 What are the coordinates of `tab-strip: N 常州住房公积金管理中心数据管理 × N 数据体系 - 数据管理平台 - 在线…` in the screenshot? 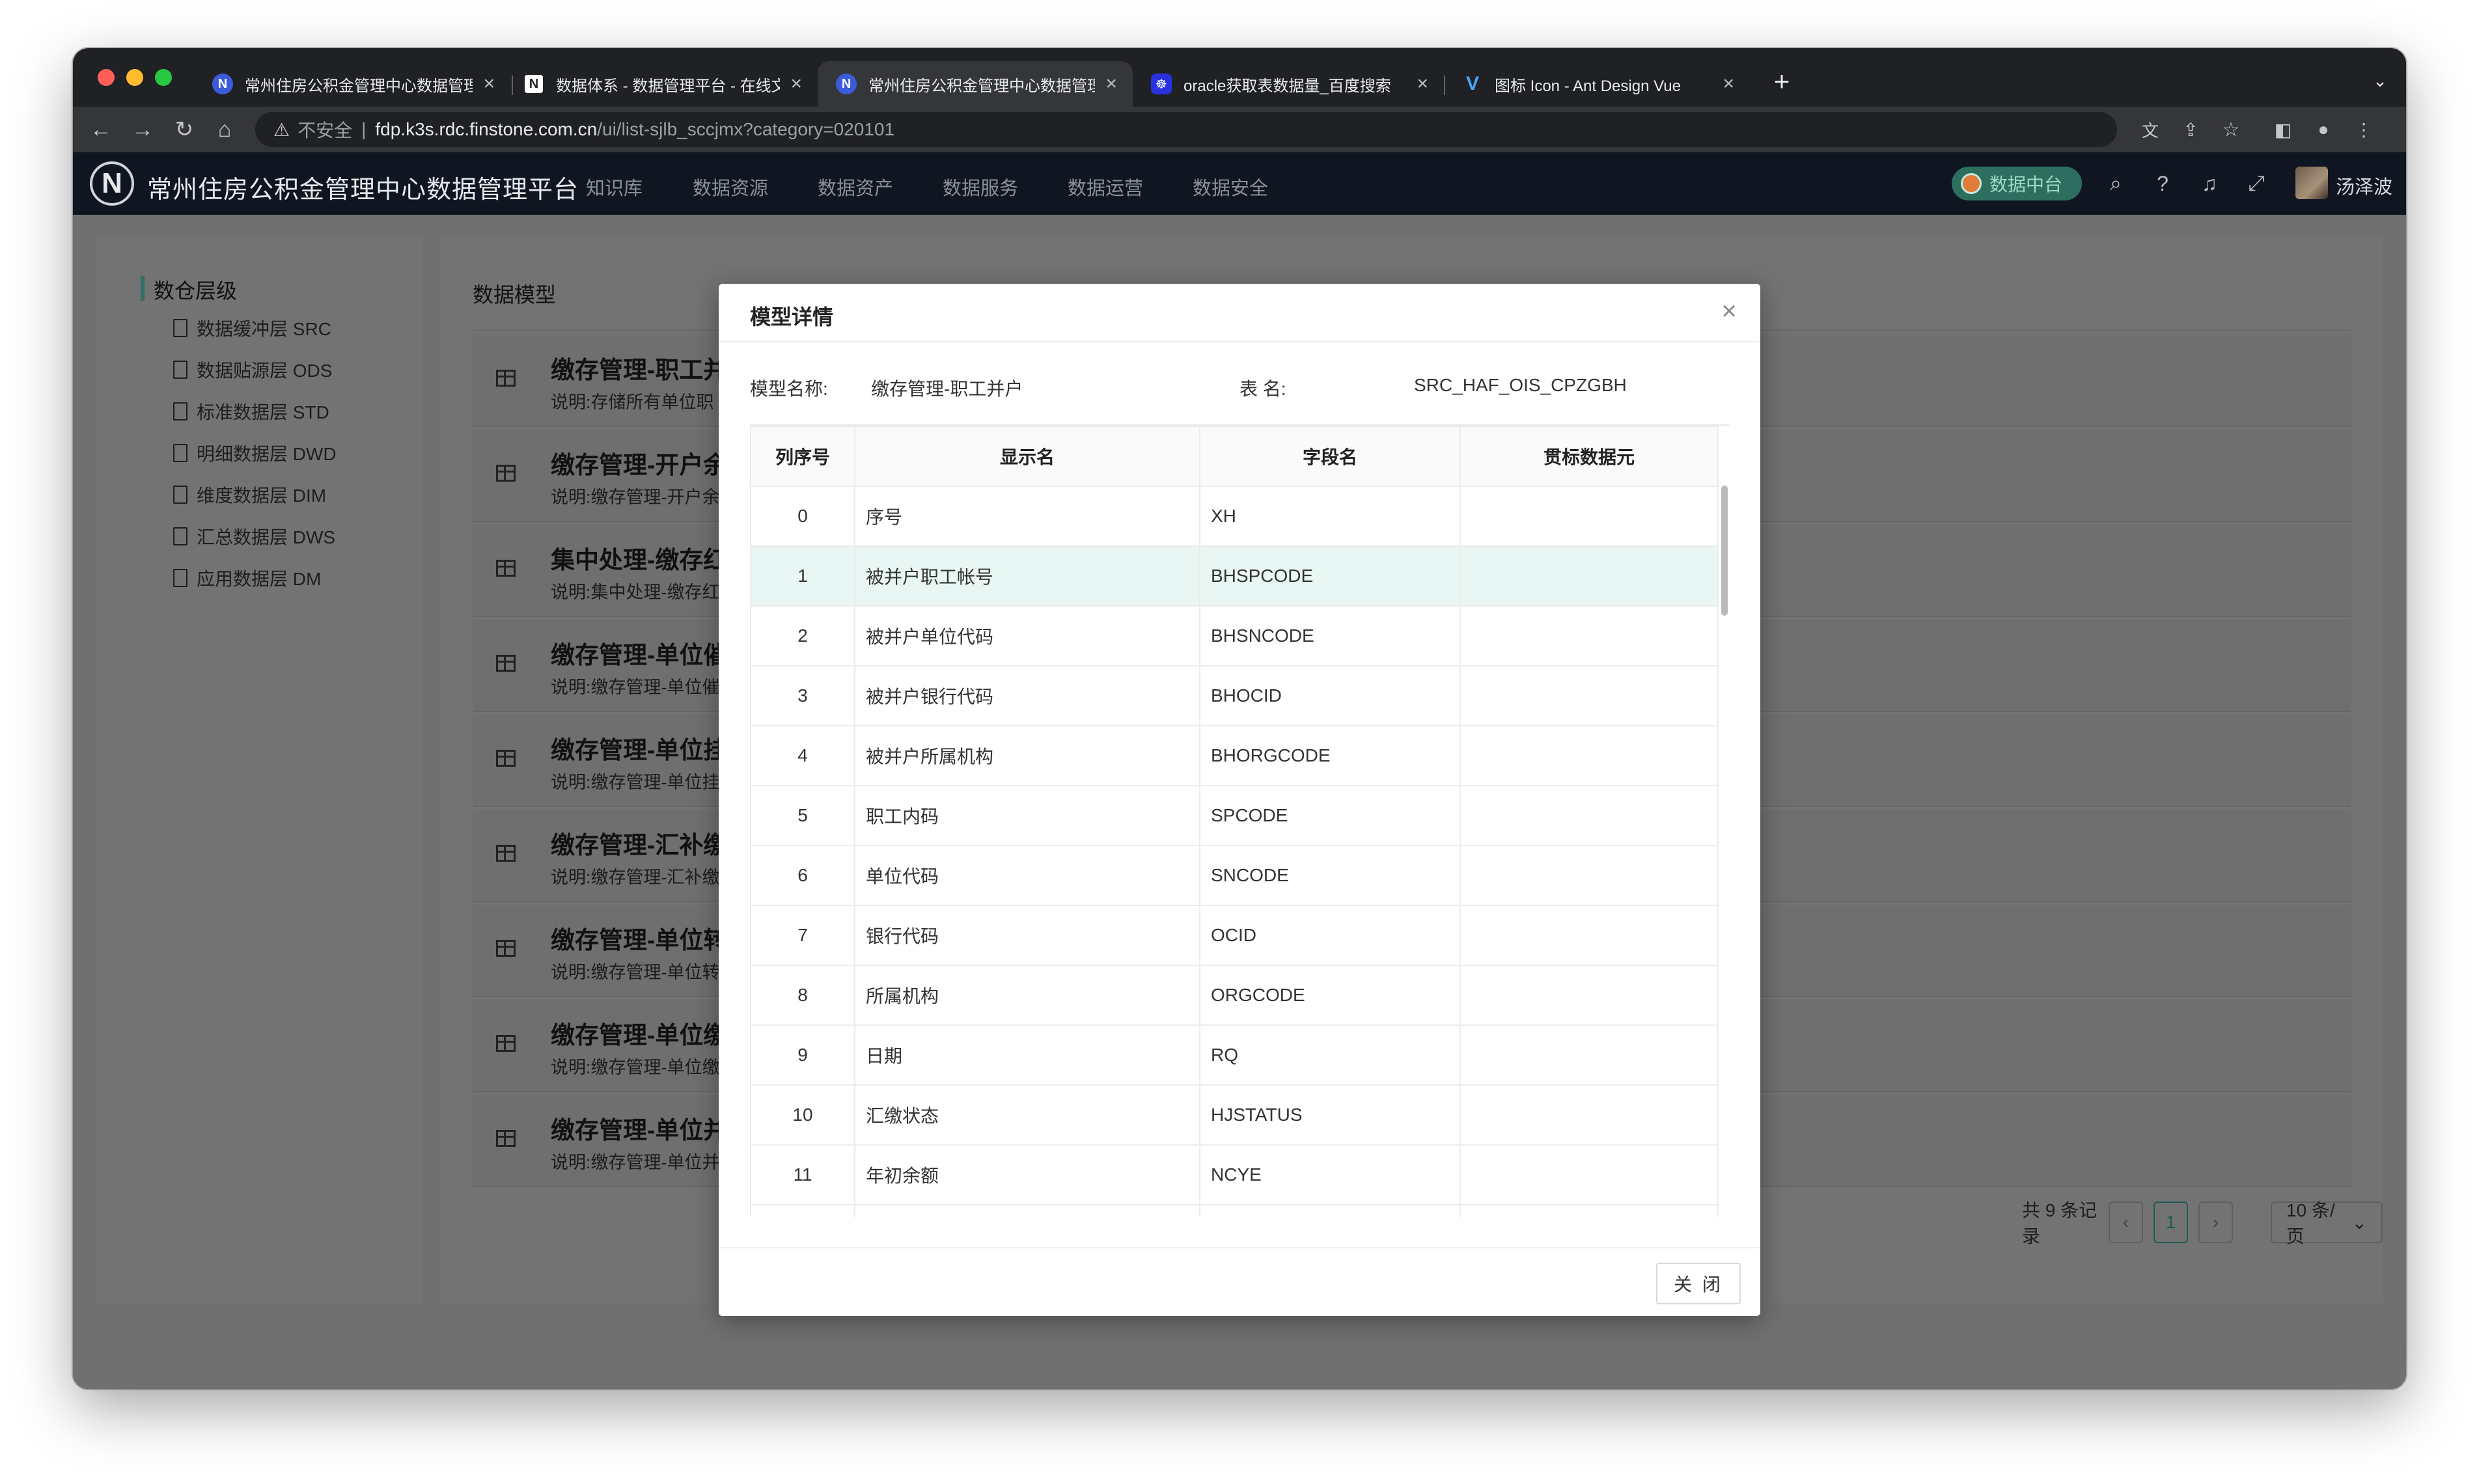 It's located at (1240, 77).